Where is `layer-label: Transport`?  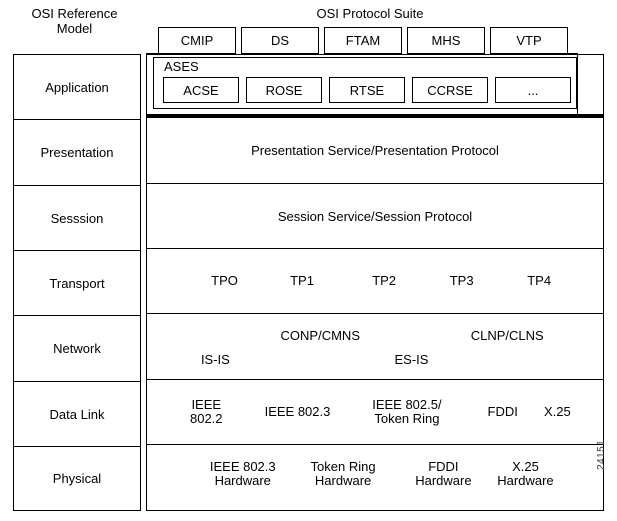 layer-label: Transport is located at coordinates (77, 283).